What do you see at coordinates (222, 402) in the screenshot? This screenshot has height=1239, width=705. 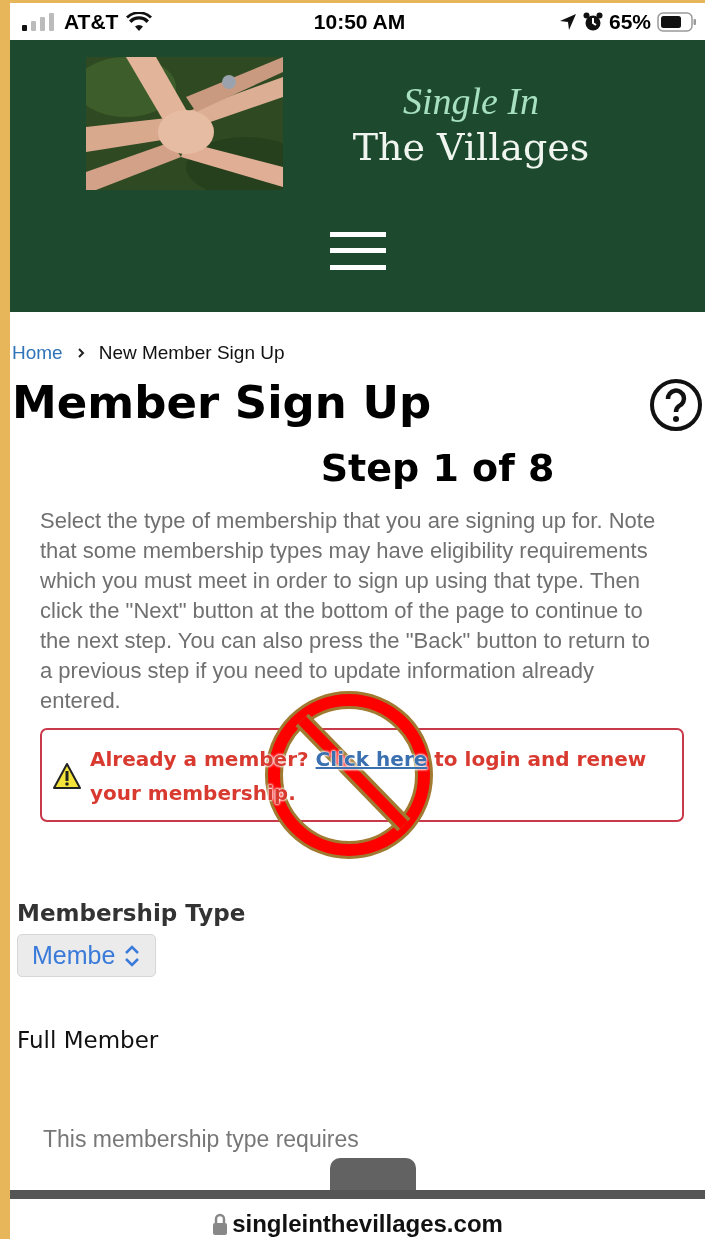 I see `page-title: Member Sign Up` at bounding box center [222, 402].